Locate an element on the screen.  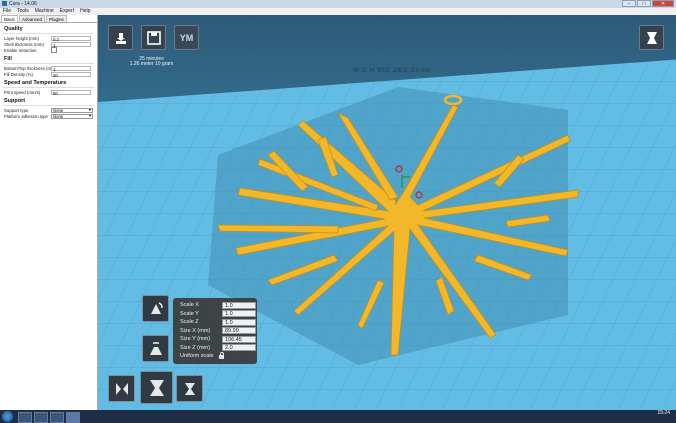
print-material: 1.26 meter 10 gram is located at coordinates (151, 64).